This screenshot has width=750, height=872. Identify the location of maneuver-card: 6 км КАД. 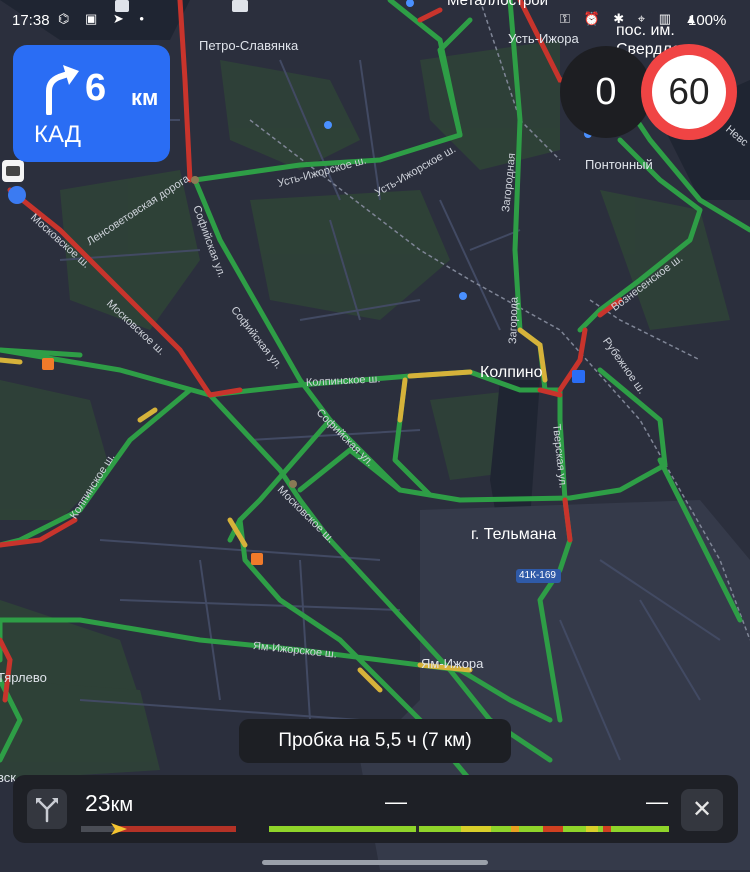
(91, 103).